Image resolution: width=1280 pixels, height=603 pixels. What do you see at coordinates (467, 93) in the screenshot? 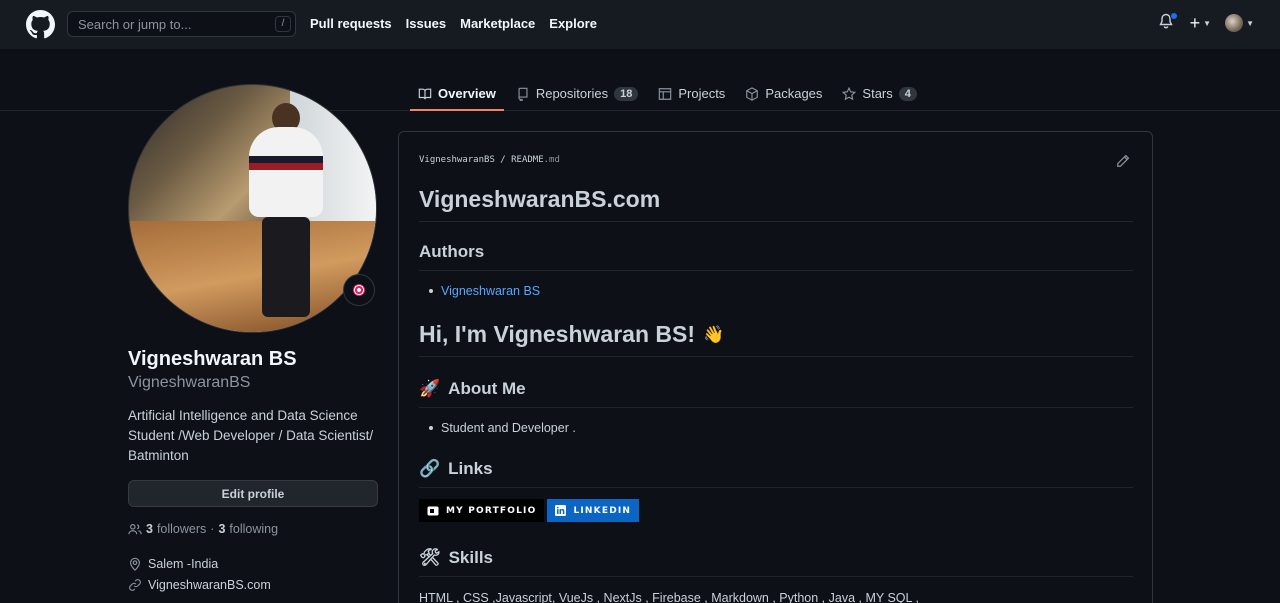
I see `tab-label: Overview` at bounding box center [467, 93].